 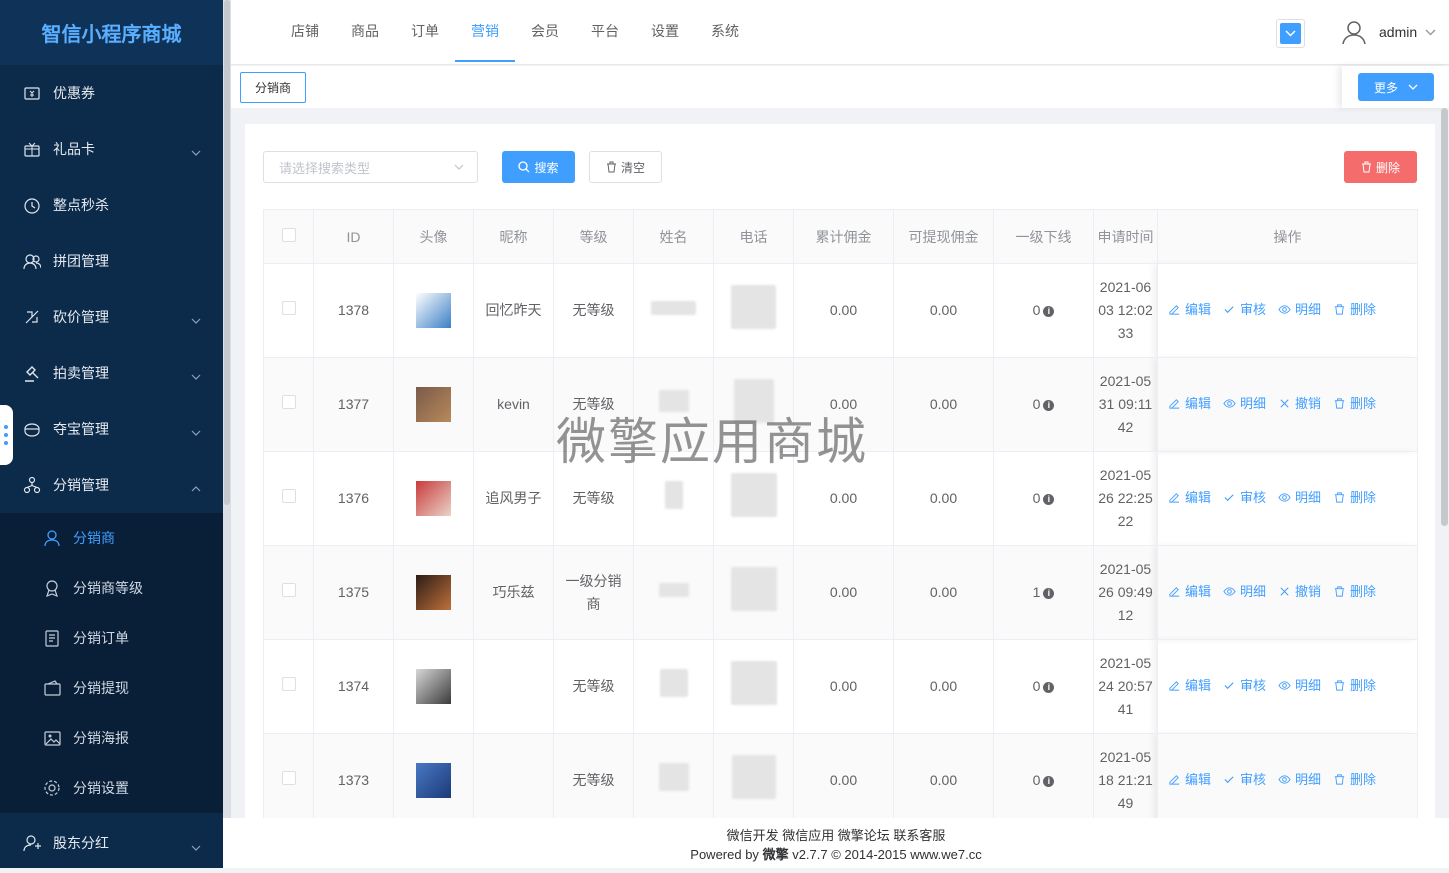 I want to click on submenu-item-label: 分销海报, so click(x=101, y=738).